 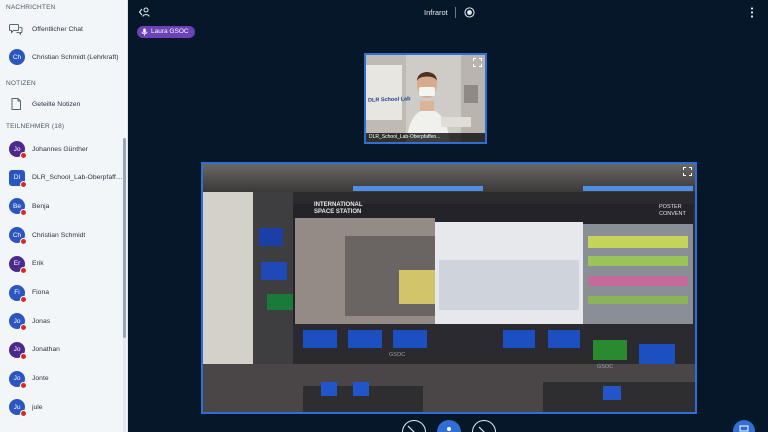 I want to click on notes-section-title: NOTIZEN, so click(x=21, y=83).